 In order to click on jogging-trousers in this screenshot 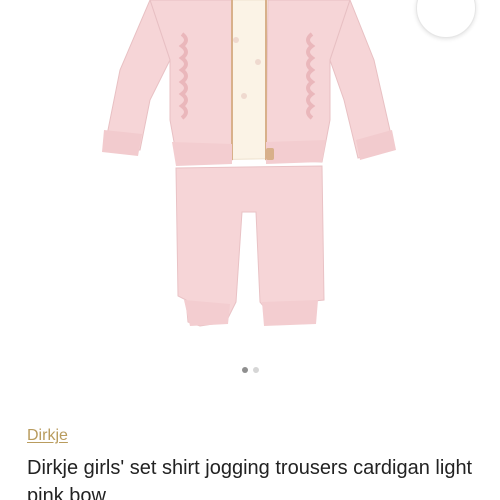, I will do `click(250, 246)`.